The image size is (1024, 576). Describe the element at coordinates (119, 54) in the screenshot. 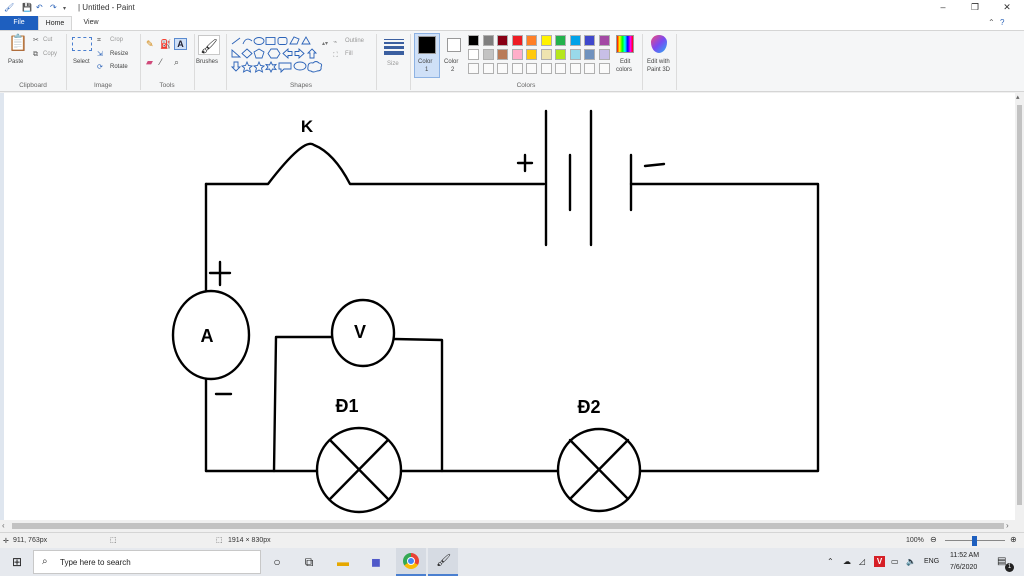

I see `resize-button: Resize` at that location.